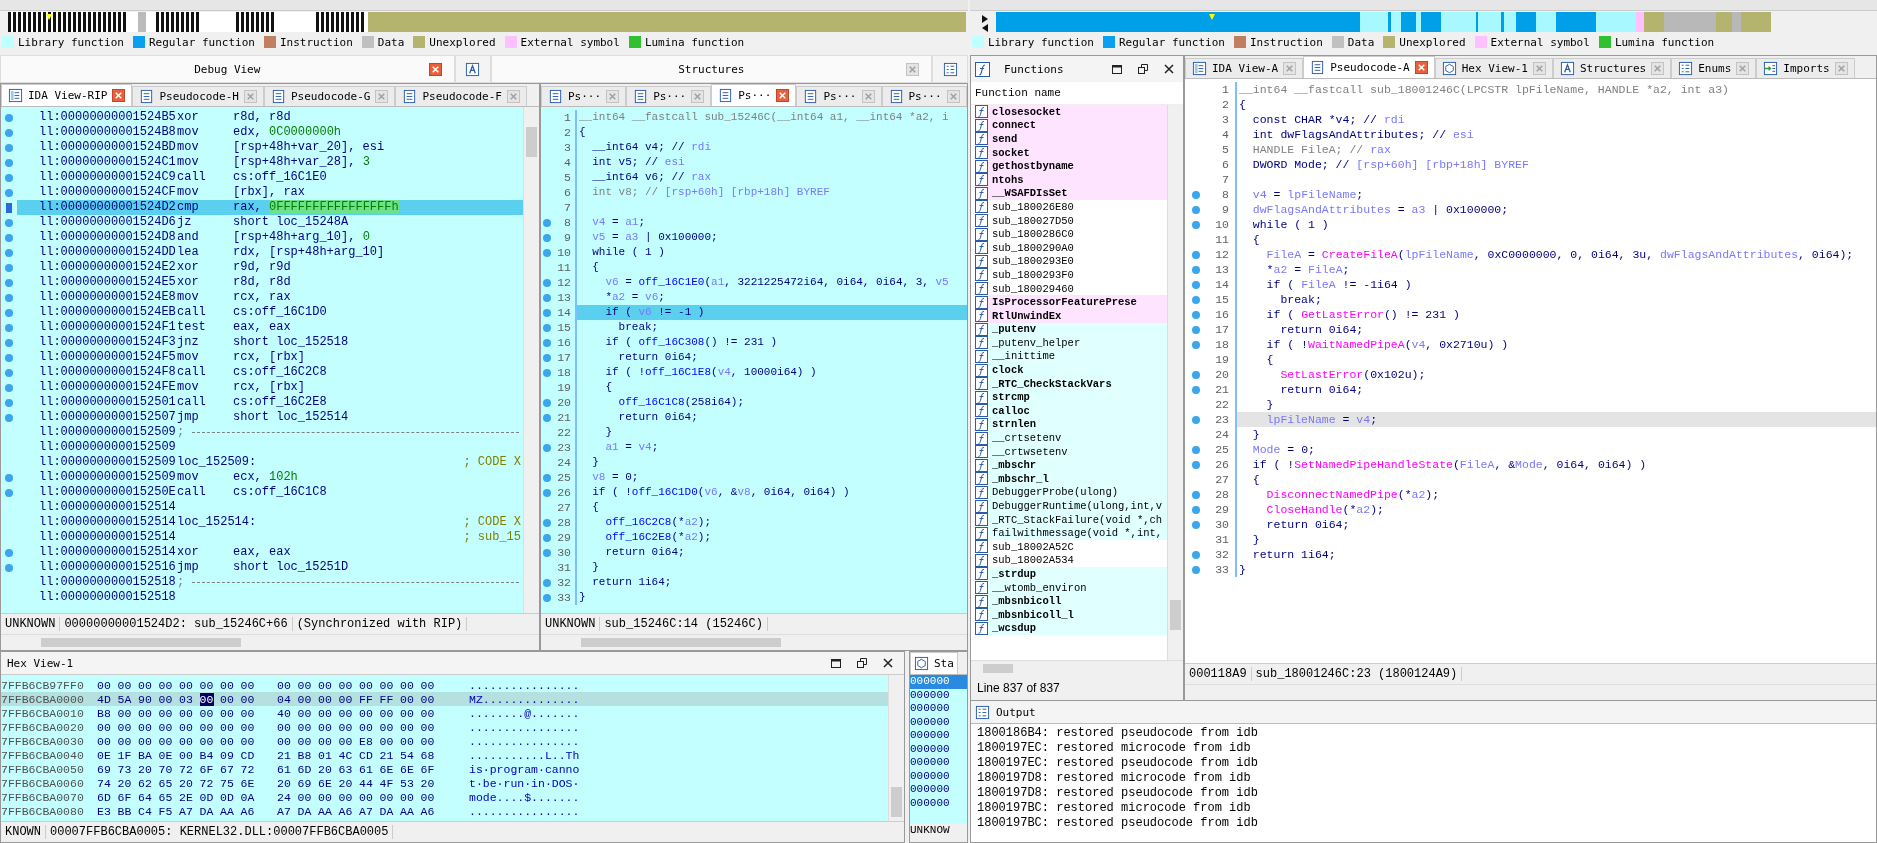 The width and height of the screenshot is (1877, 843). I want to click on status-text: UNKNOW, so click(938, 833).